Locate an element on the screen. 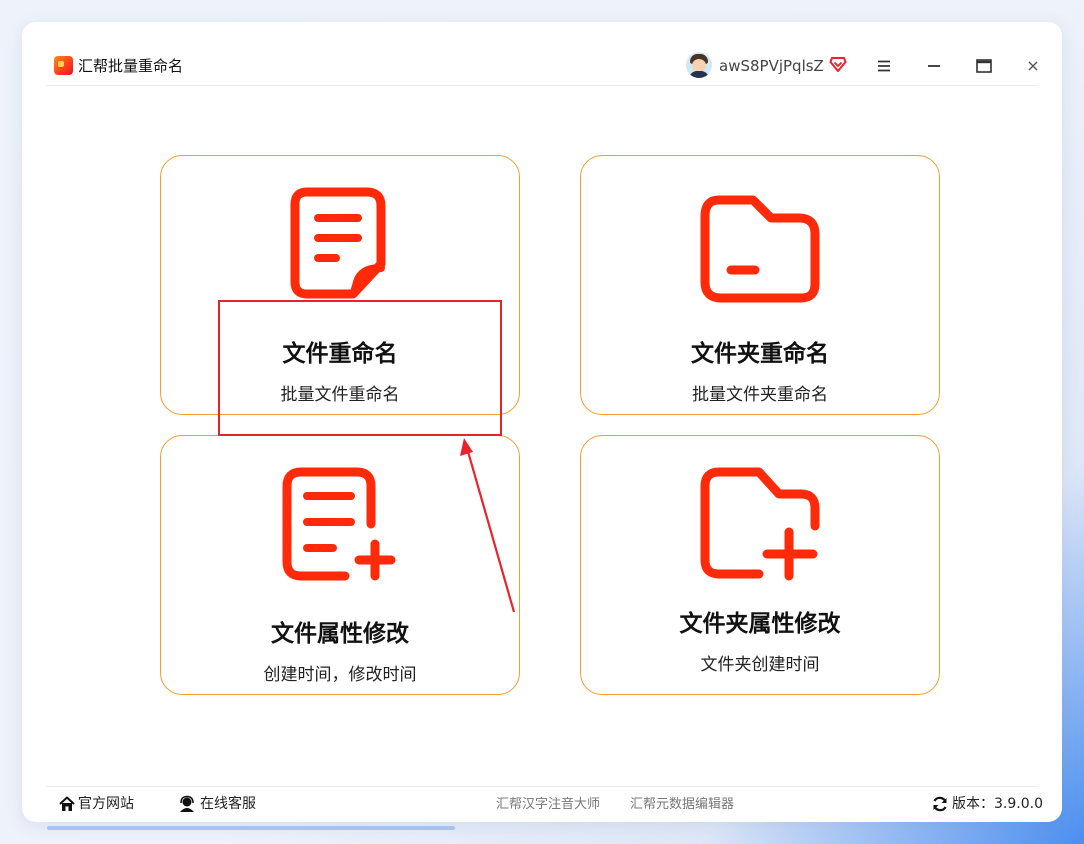  product-link-2: 汇帮元数据编辑器 is located at coordinates (682, 805).